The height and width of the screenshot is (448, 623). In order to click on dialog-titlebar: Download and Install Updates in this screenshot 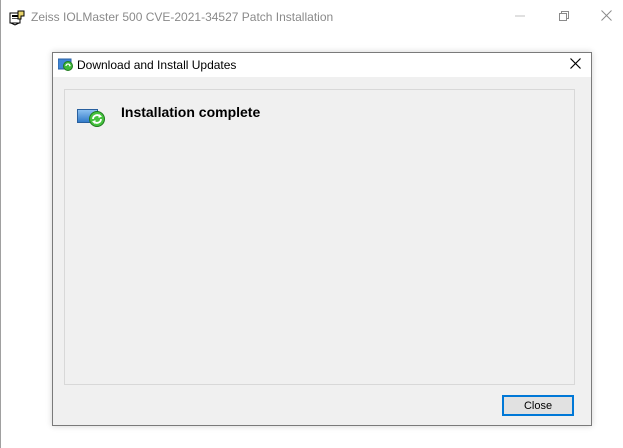, I will do `click(322, 65)`.